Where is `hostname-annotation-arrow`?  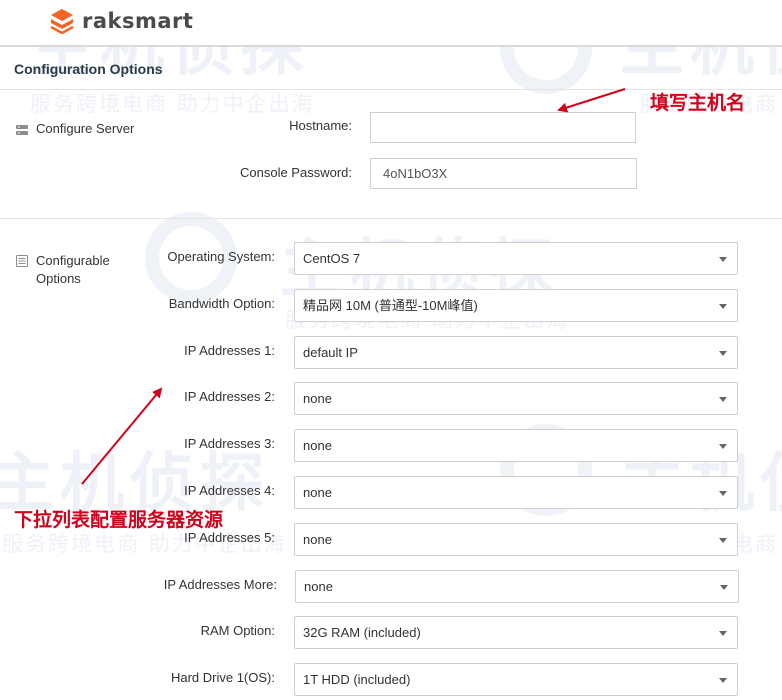
hostname-annotation-arrow is located at coordinates (591, 100).